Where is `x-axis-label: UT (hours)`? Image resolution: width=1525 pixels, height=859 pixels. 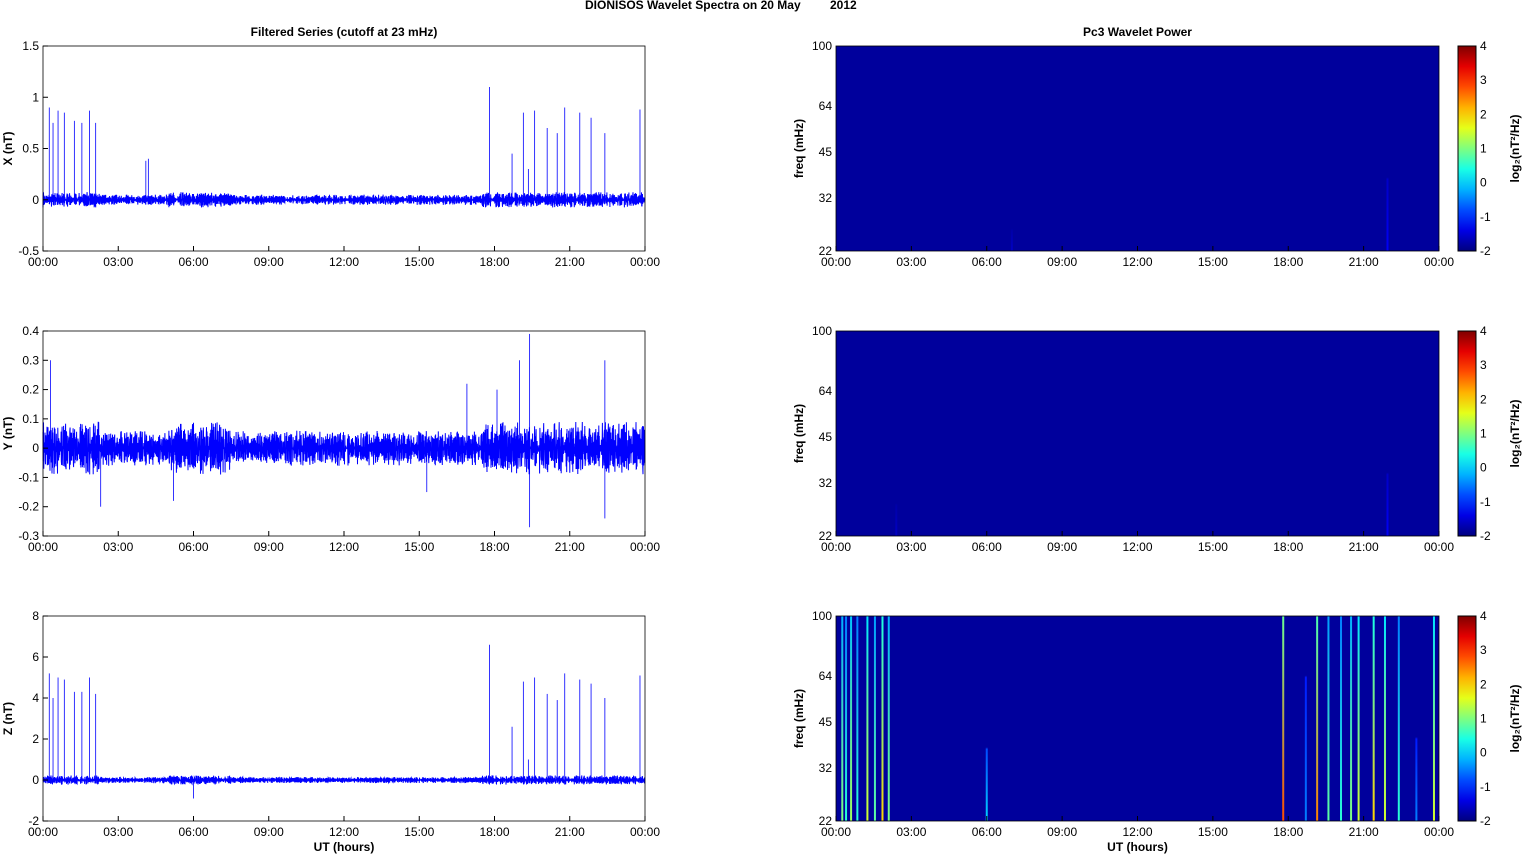
x-axis-label: UT (hours) is located at coordinates (344, 847).